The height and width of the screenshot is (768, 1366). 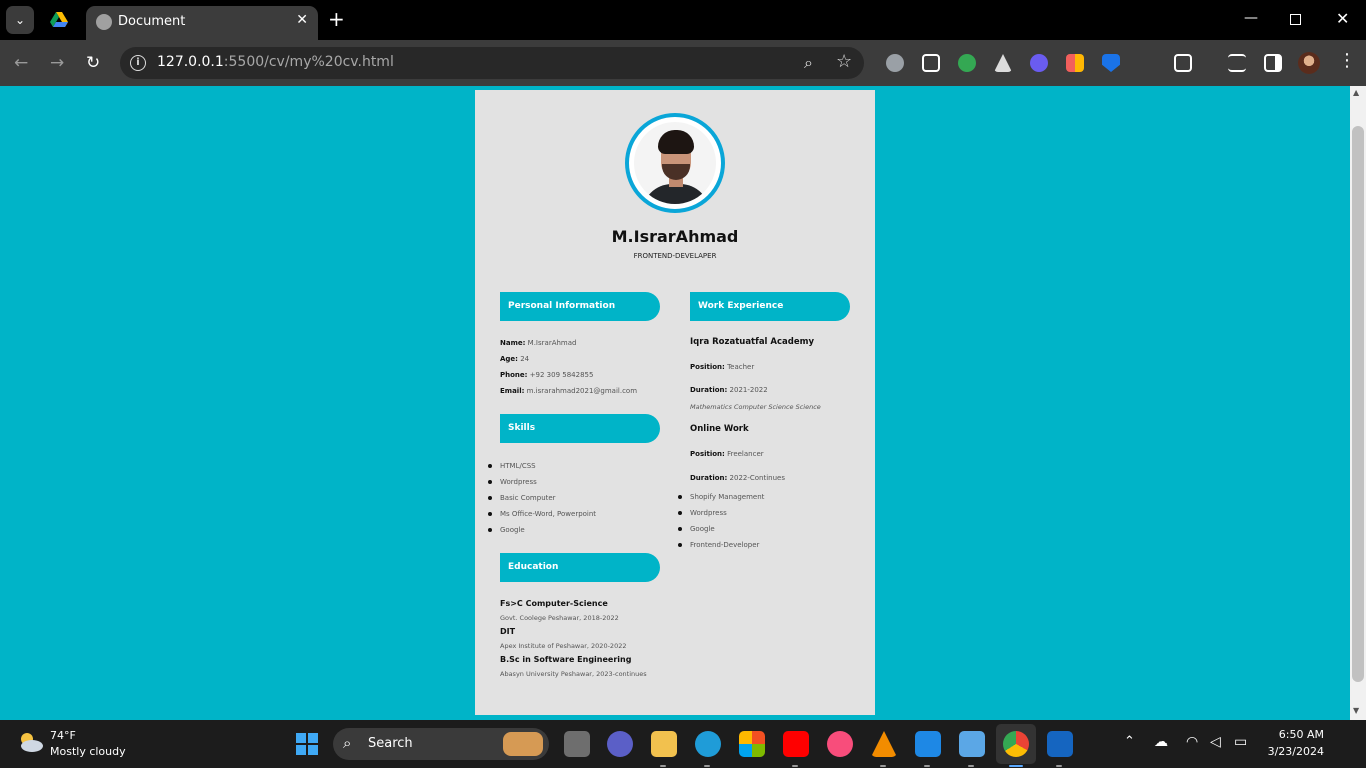 I want to click on edge-browser-icon, so click(x=708, y=744).